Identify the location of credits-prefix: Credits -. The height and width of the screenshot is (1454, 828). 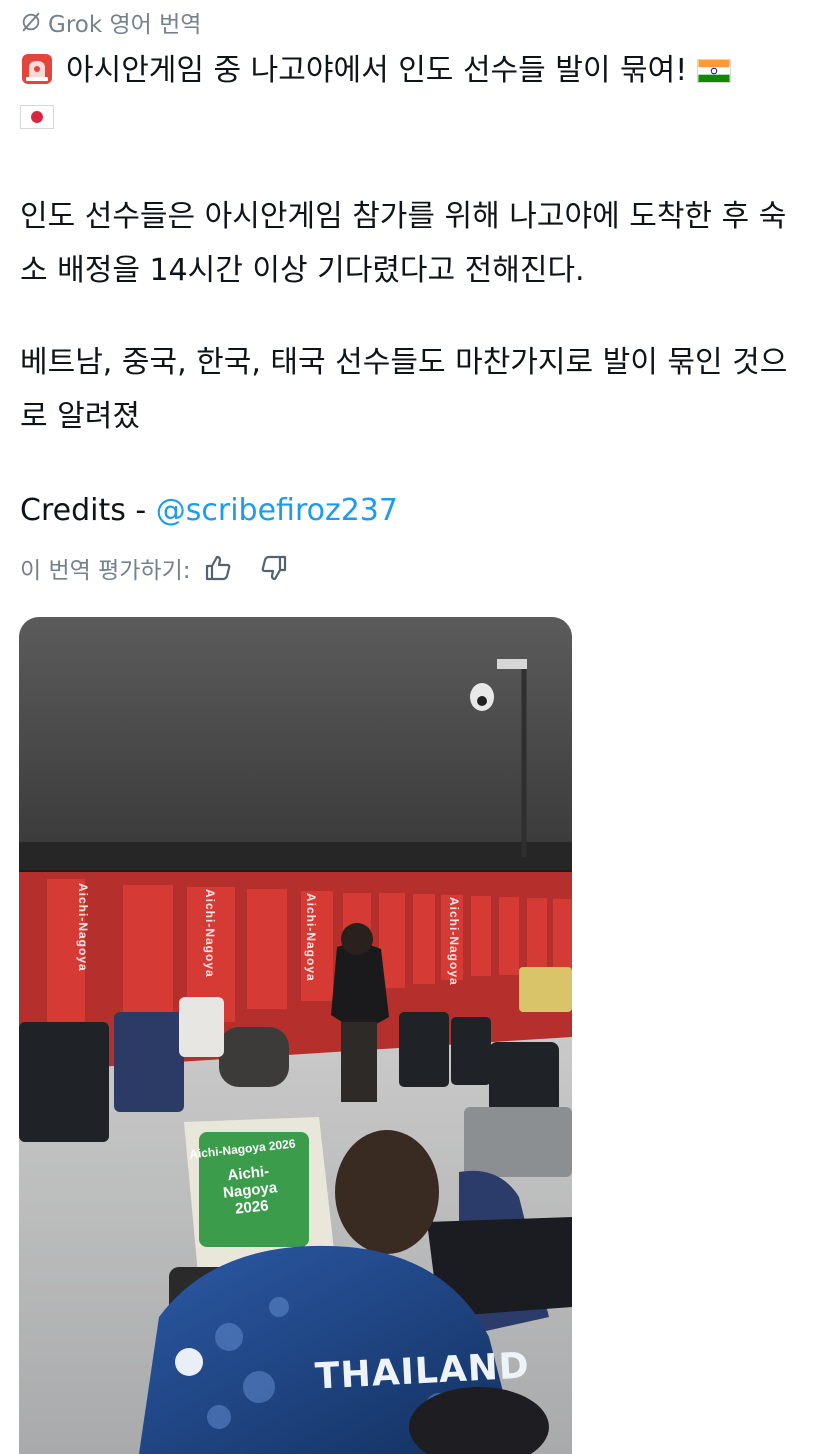
(88, 510).